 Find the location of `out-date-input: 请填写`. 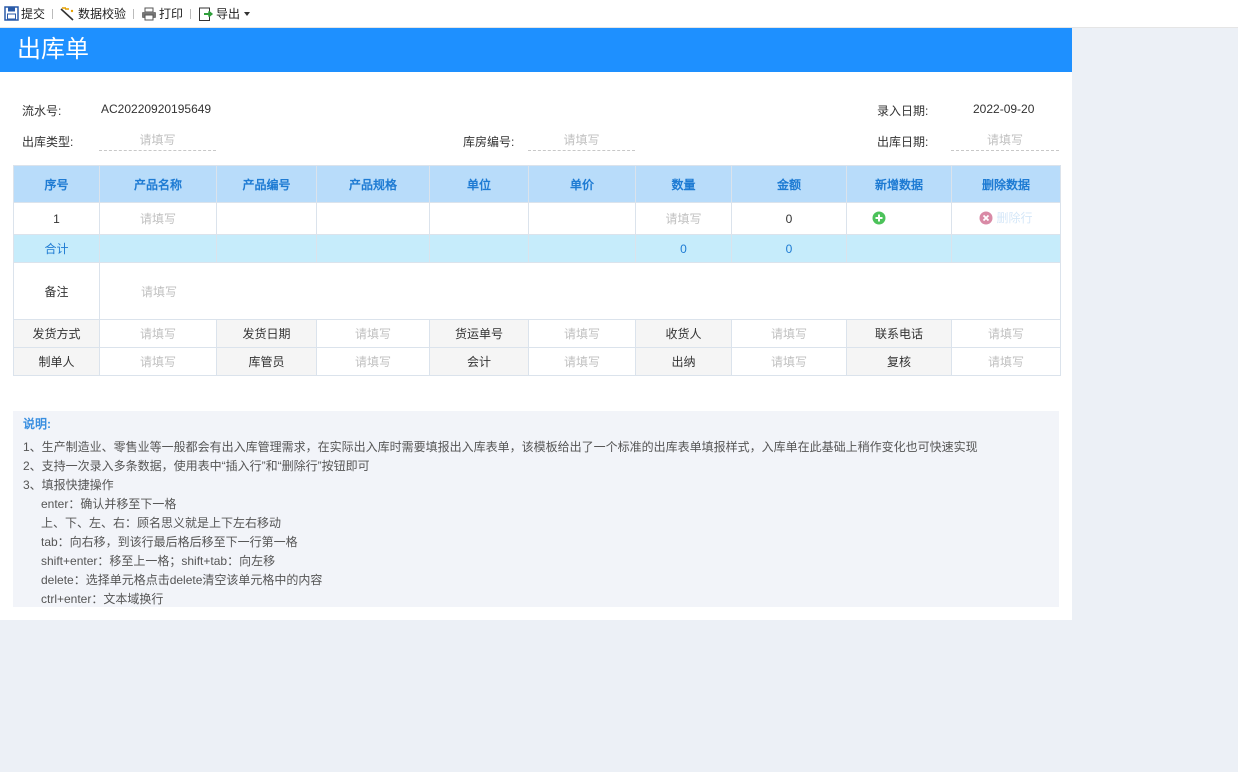

out-date-input: 请填写 is located at coordinates (1005, 141).